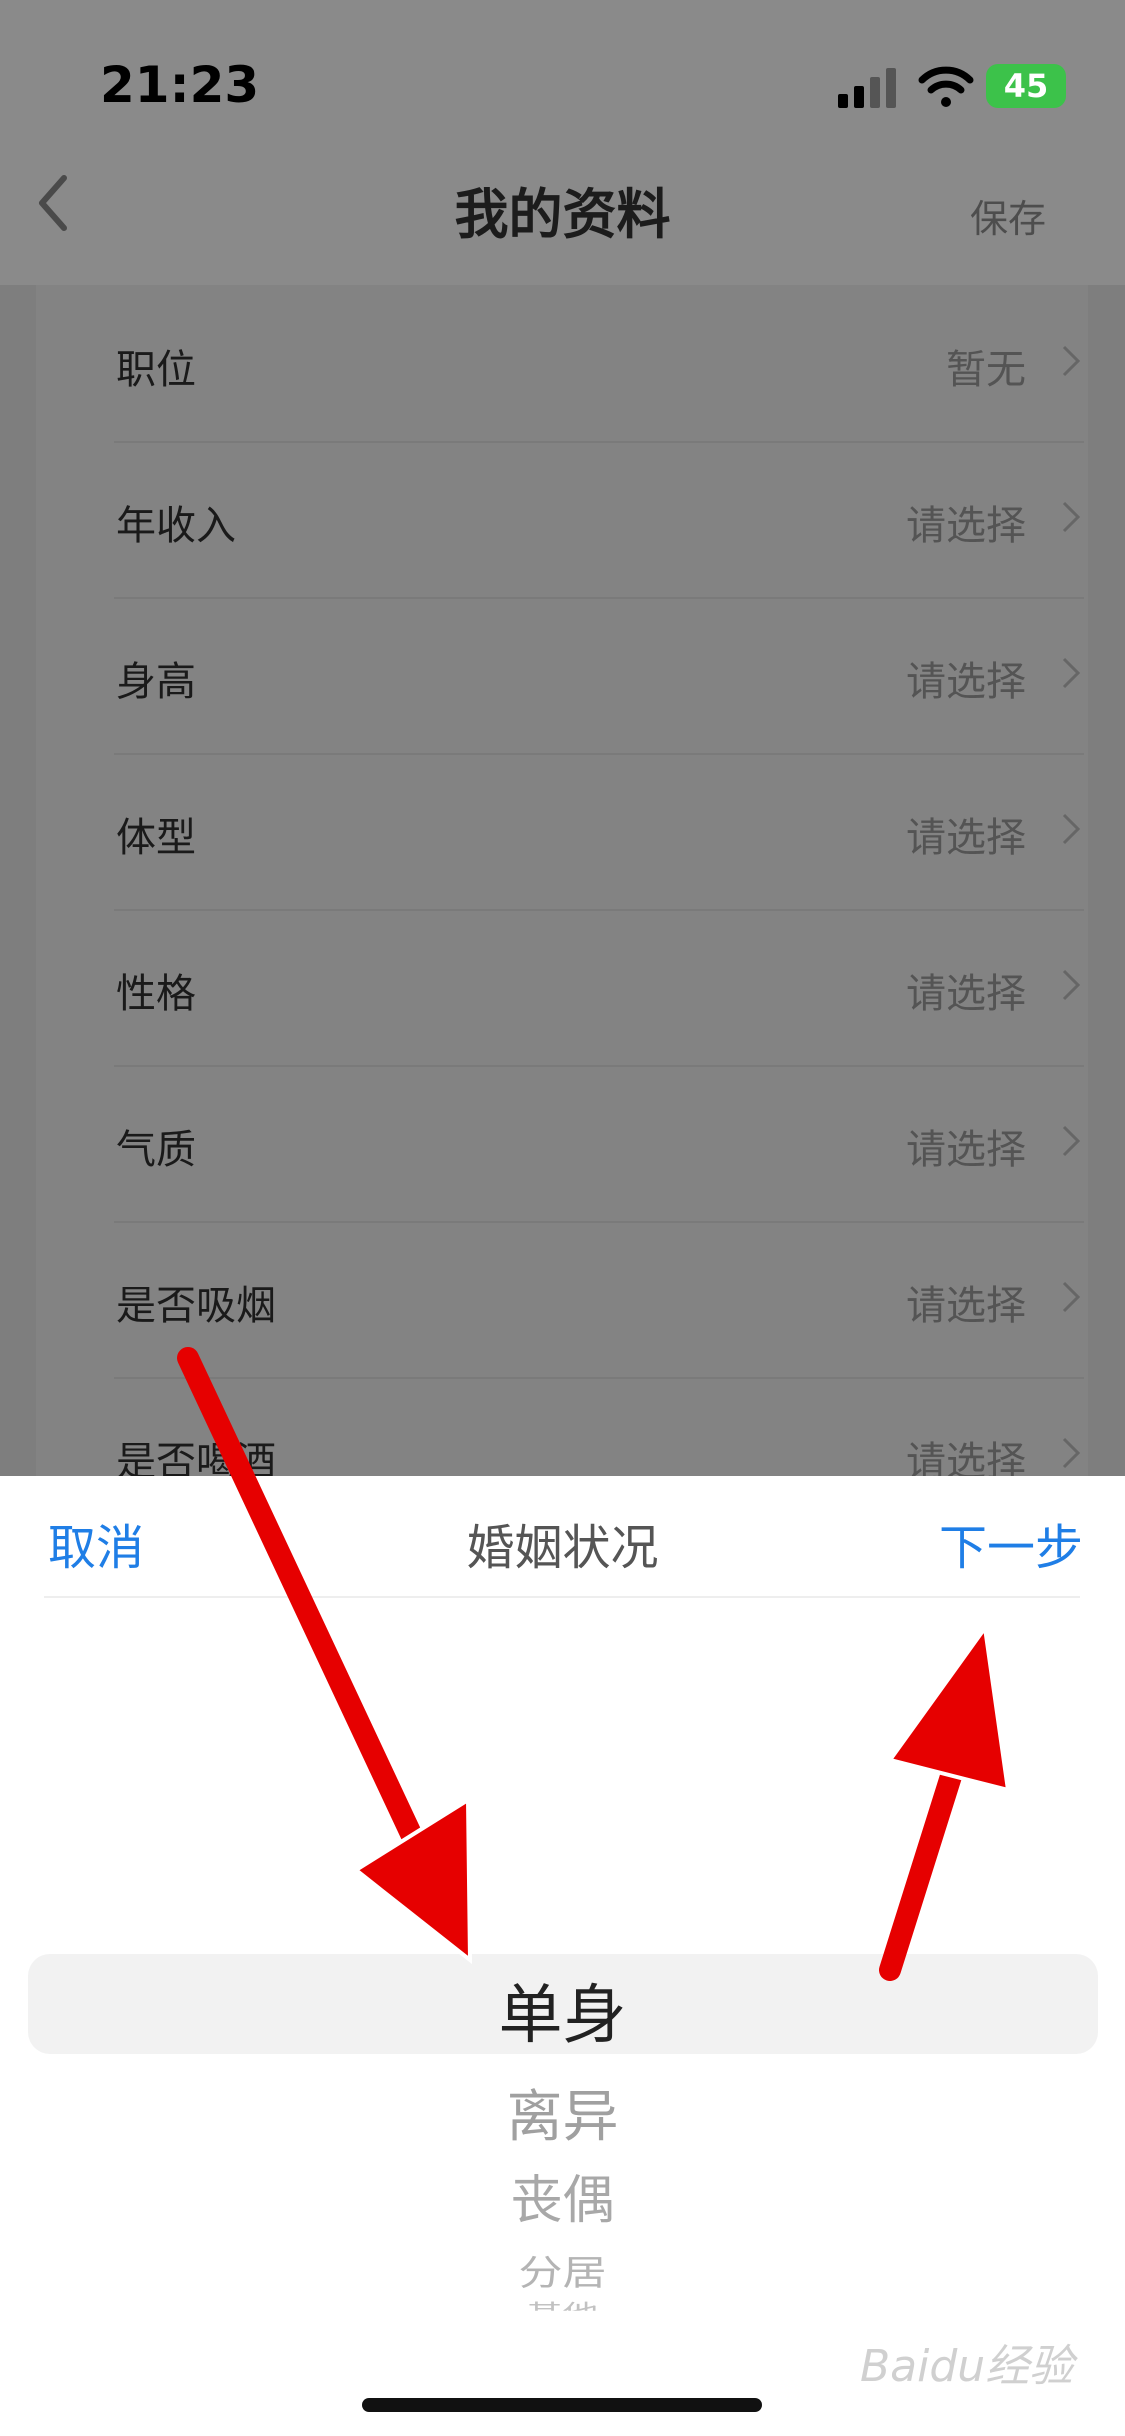  What do you see at coordinates (599, 1300) in the screenshot?
I see `list-row-smoking: 是否吸烟 请选择` at bounding box center [599, 1300].